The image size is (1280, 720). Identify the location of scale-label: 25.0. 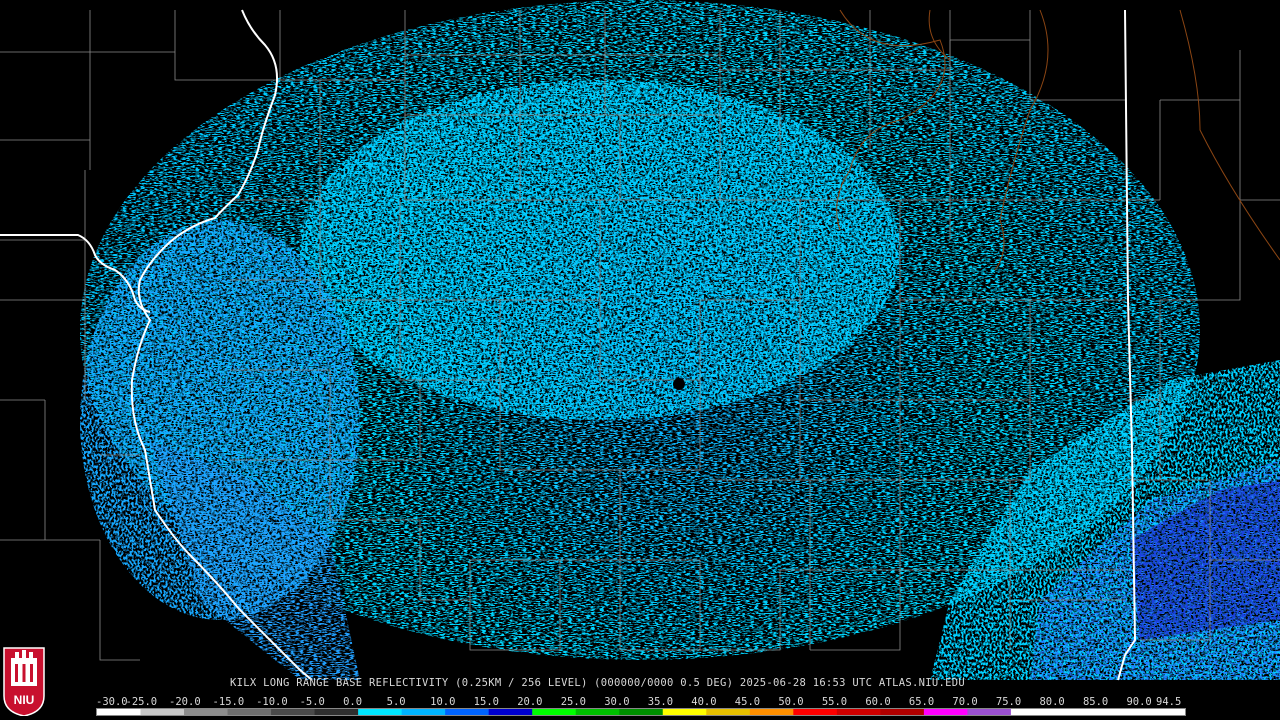
(573, 702).